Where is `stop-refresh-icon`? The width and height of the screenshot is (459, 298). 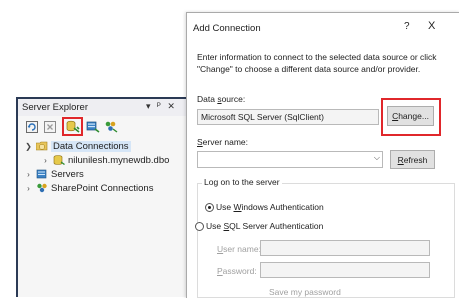 stop-refresh-icon is located at coordinates (49, 126).